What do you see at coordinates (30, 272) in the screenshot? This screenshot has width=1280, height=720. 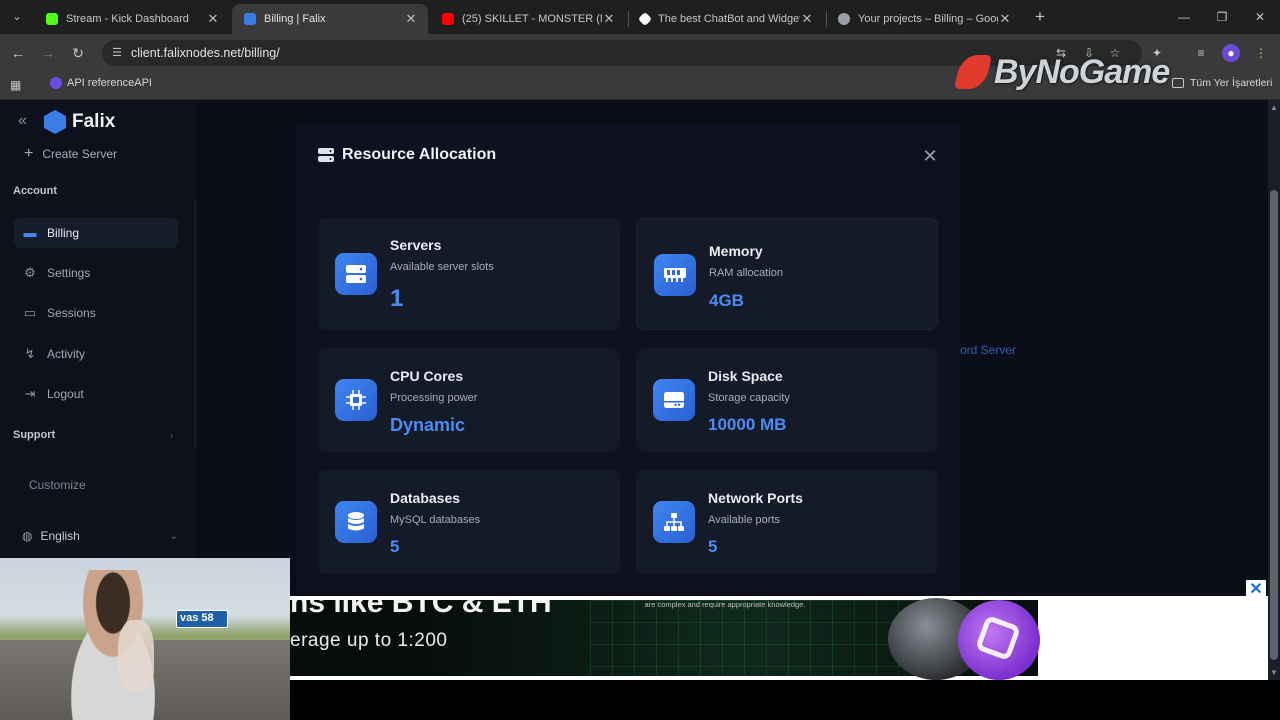 I see `gear-icon: ⚙` at bounding box center [30, 272].